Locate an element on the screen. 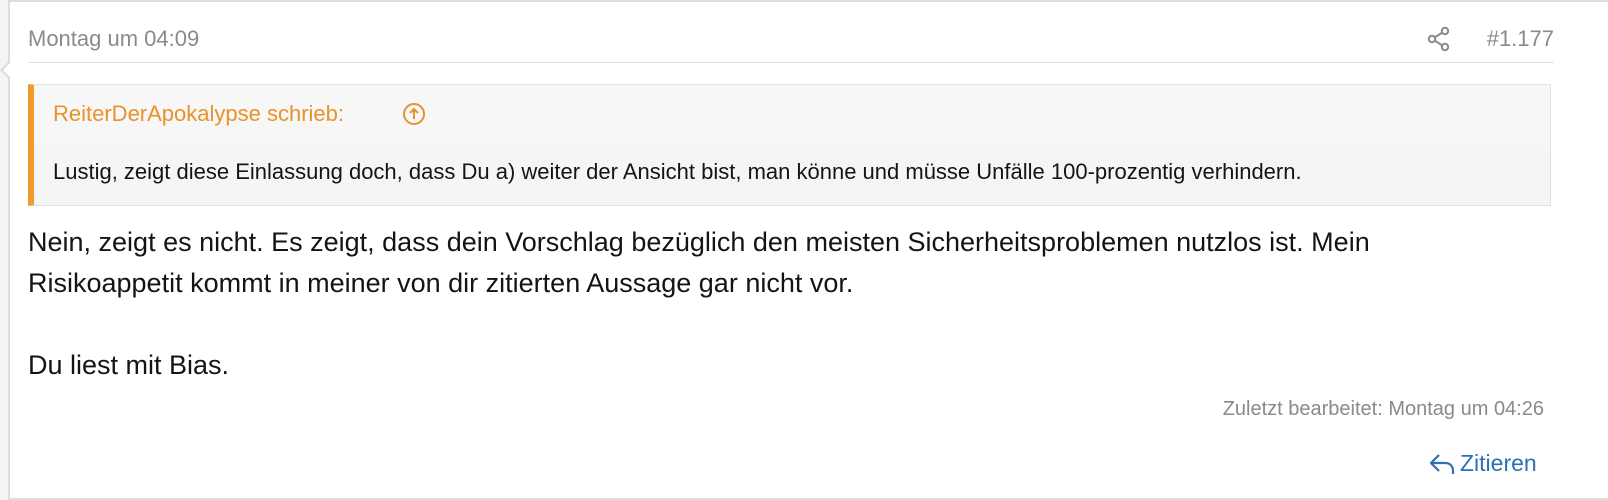 The width and height of the screenshot is (1608, 500). message-line: Du liest mit Bias. is located at coordinates (129, 365).